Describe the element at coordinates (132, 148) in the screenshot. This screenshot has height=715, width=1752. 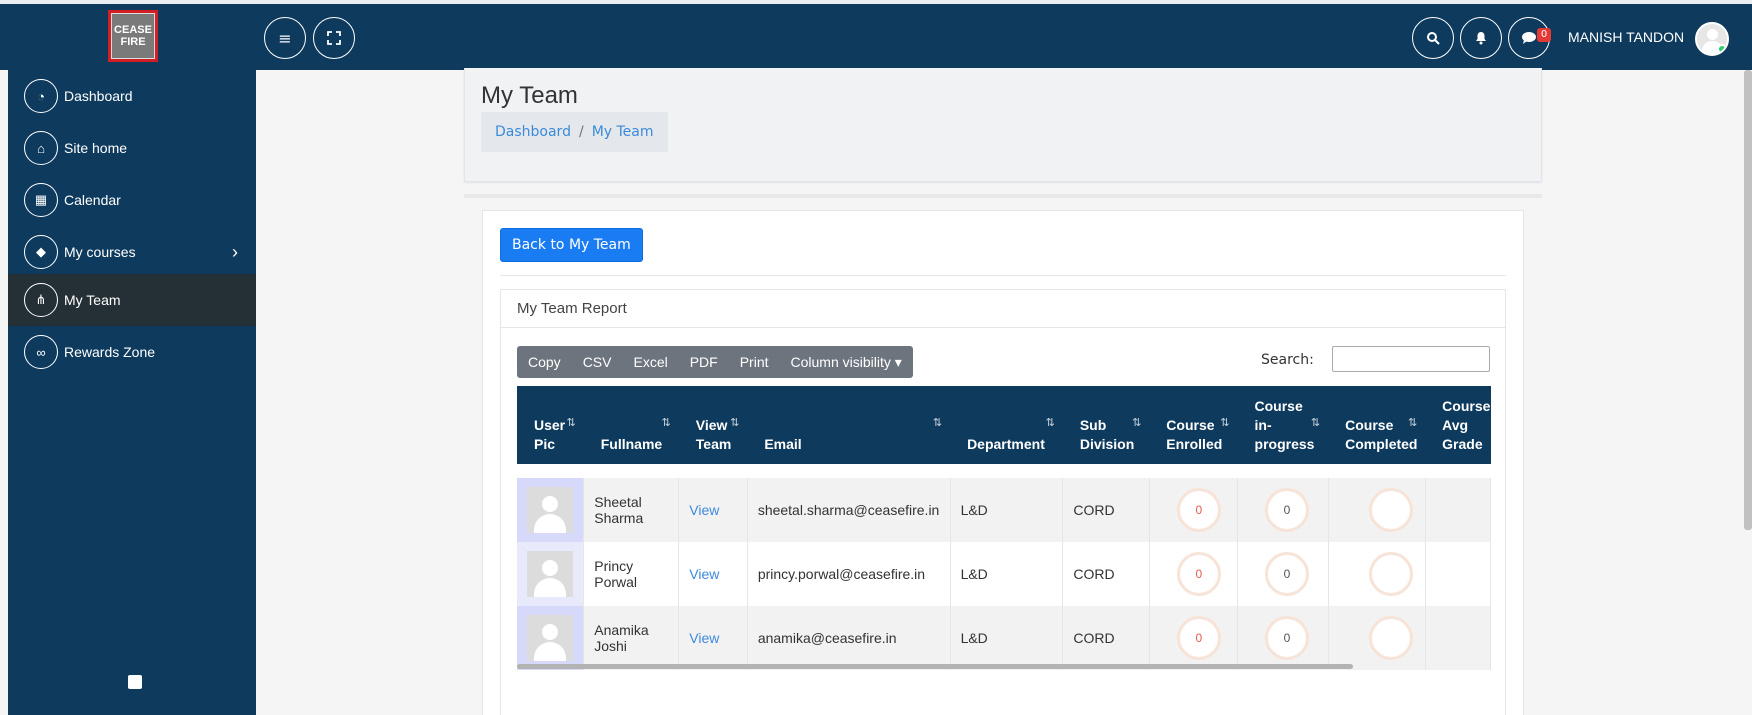
I see `sidebar-item-site-home: ⌂ Site home` at that location.